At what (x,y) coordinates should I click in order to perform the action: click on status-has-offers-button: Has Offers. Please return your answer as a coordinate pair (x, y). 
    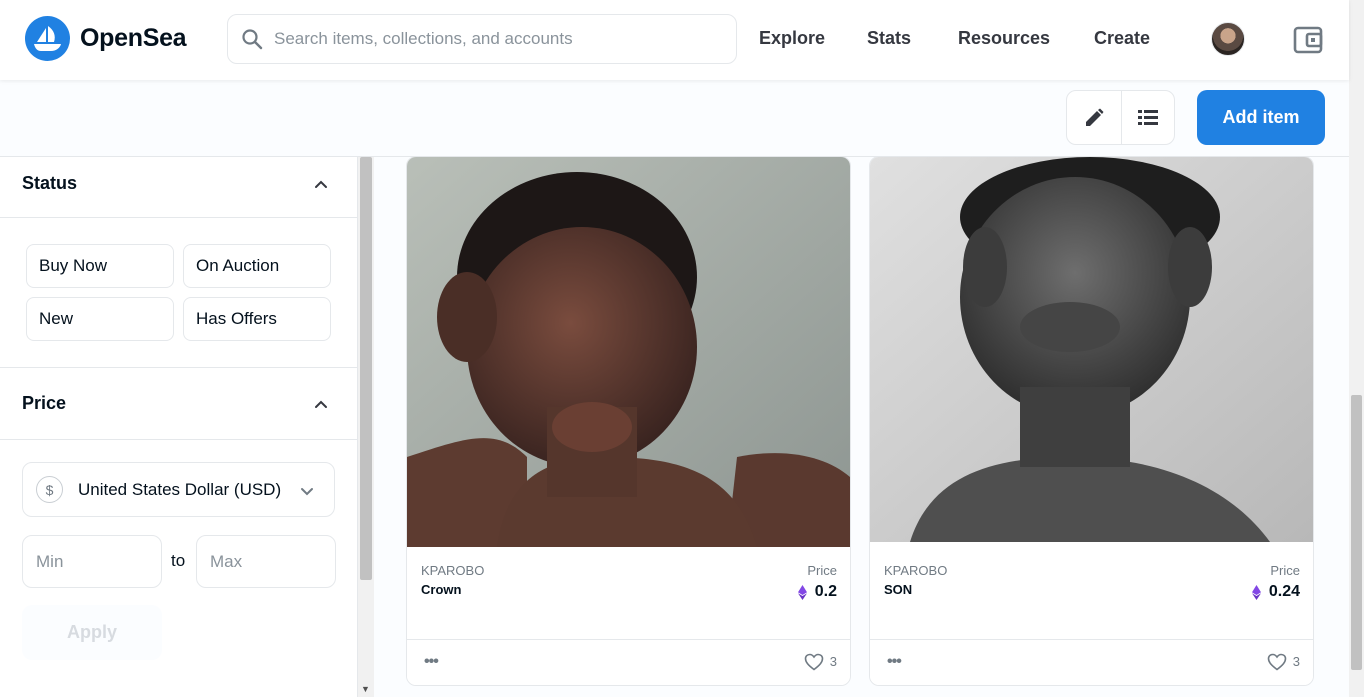
    Looking at the image, I should click on (257, 319).